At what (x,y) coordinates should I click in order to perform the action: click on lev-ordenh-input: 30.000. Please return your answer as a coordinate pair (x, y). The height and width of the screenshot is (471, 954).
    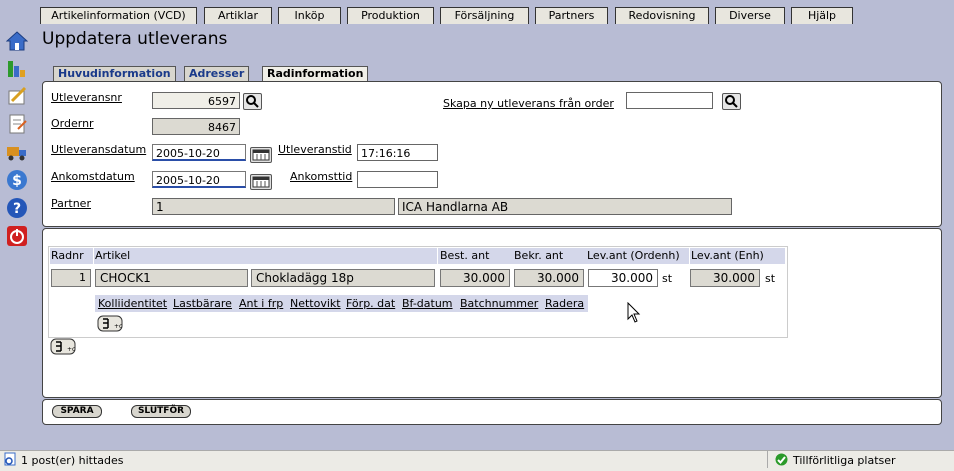
    Looking at the image, I should click on (623, 278).